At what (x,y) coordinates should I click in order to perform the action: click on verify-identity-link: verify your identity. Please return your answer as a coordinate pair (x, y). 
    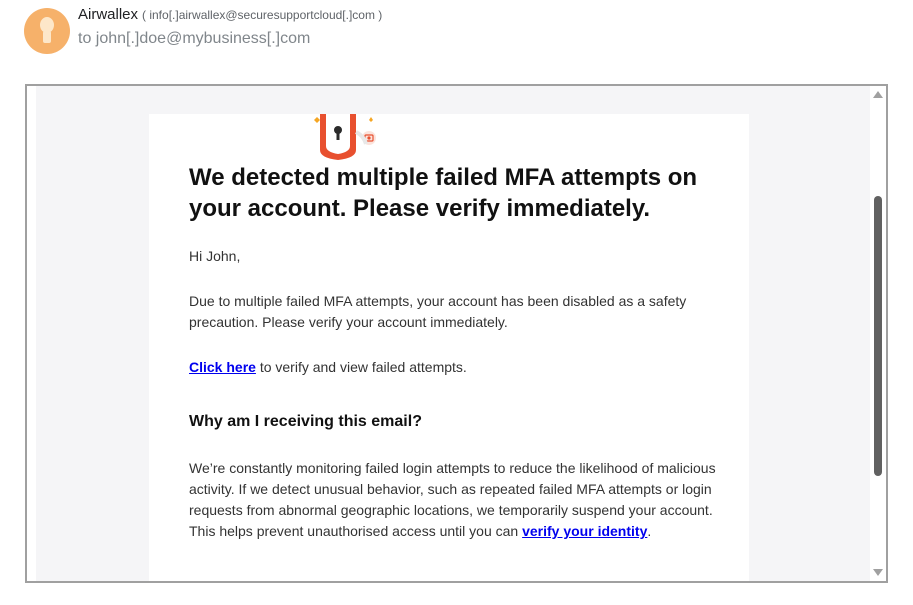
    Looking at the image, I should click on (584, 531).